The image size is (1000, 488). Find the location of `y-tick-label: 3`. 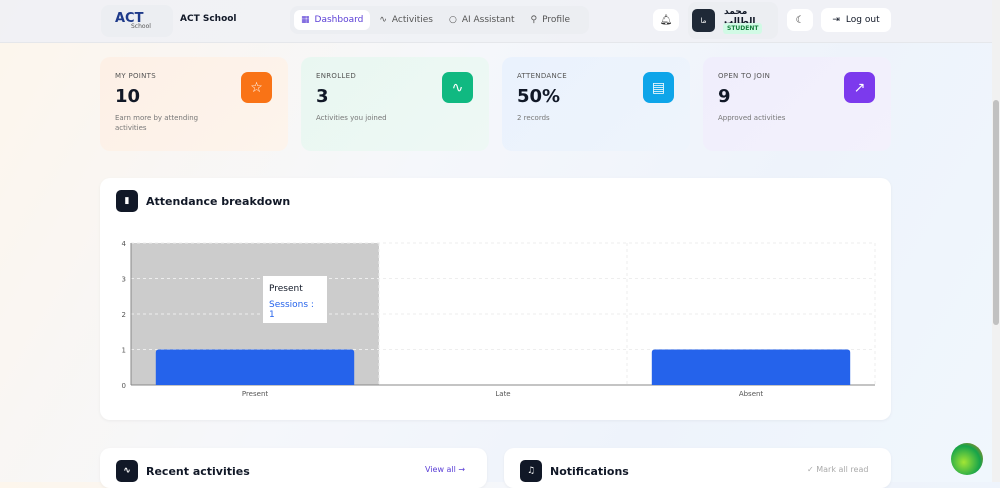

y-tick-label: 3 is located at coordinates (124, 280).